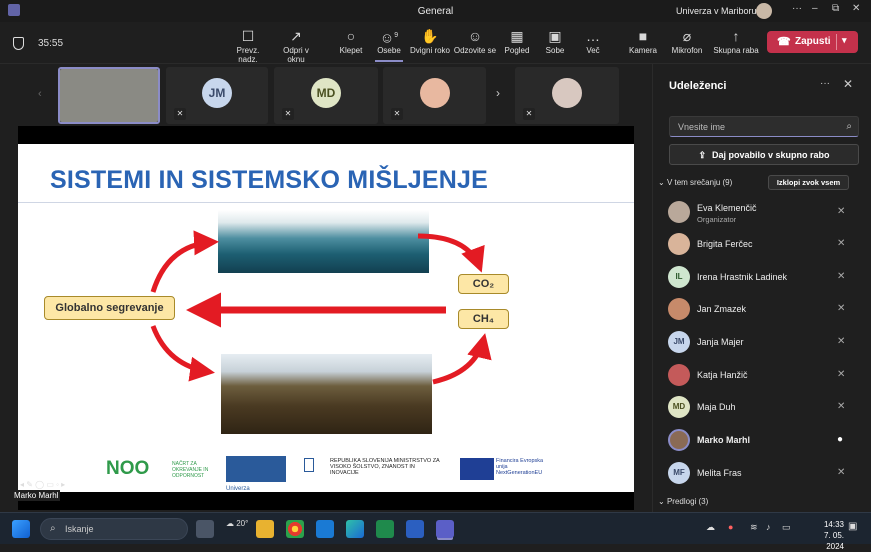  What do you see at coordinates (683, 501) in the screenshot?
I see `suggestions-header: ⌄ Predlogi (3)` at bounding box center [683, 501].